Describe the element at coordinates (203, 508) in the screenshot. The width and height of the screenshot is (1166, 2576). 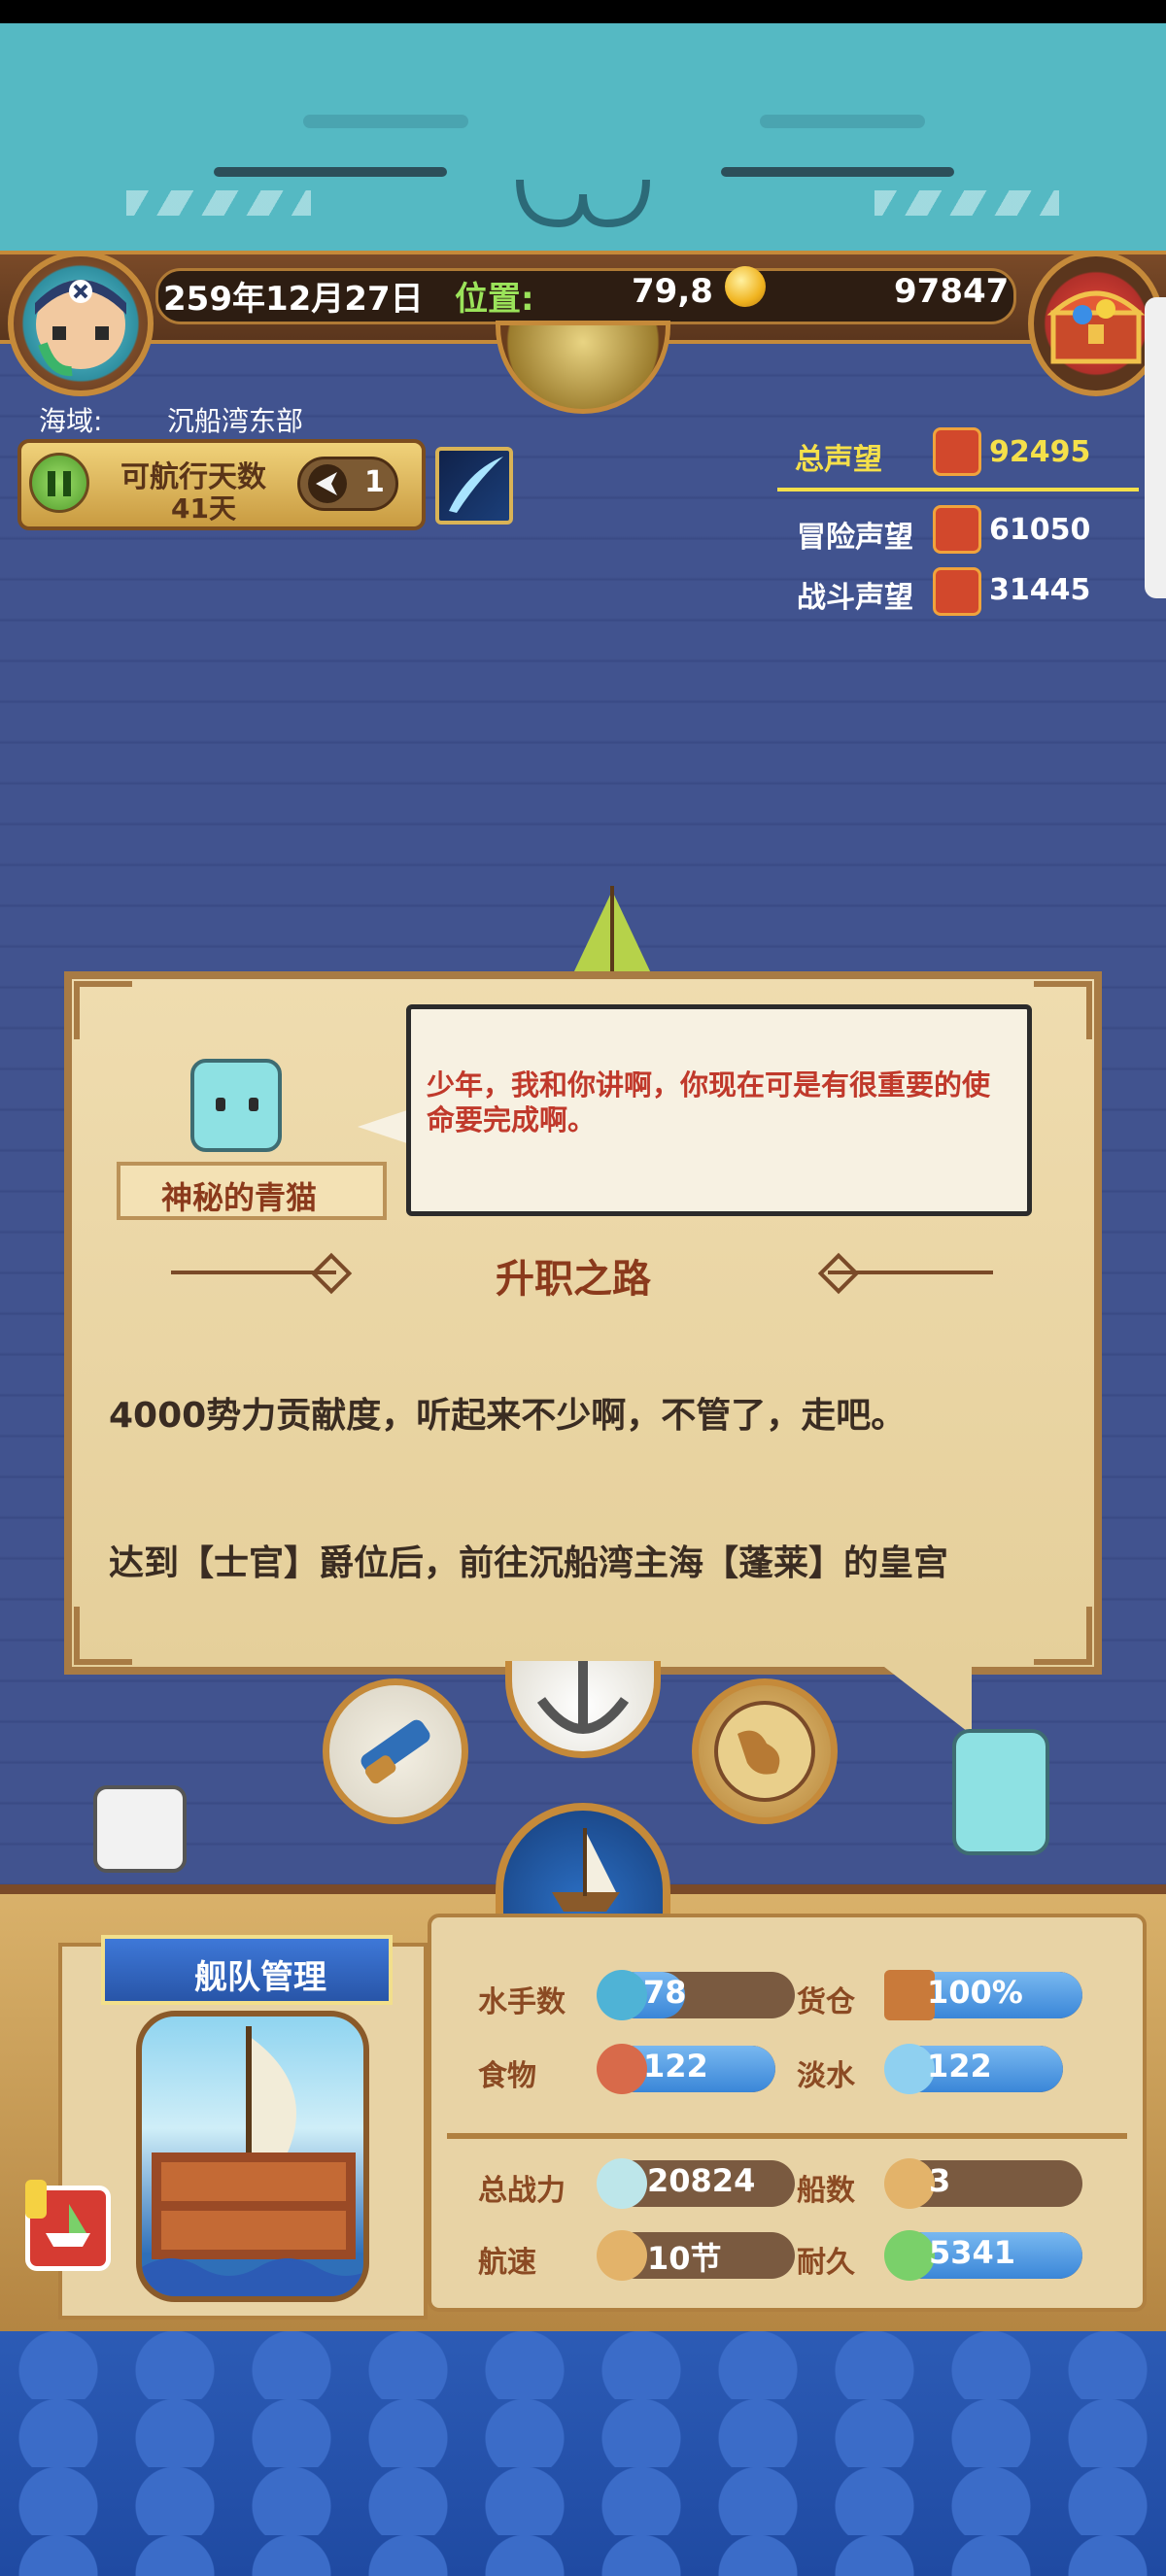
I see `voyage-days-value: 41天` at that location.